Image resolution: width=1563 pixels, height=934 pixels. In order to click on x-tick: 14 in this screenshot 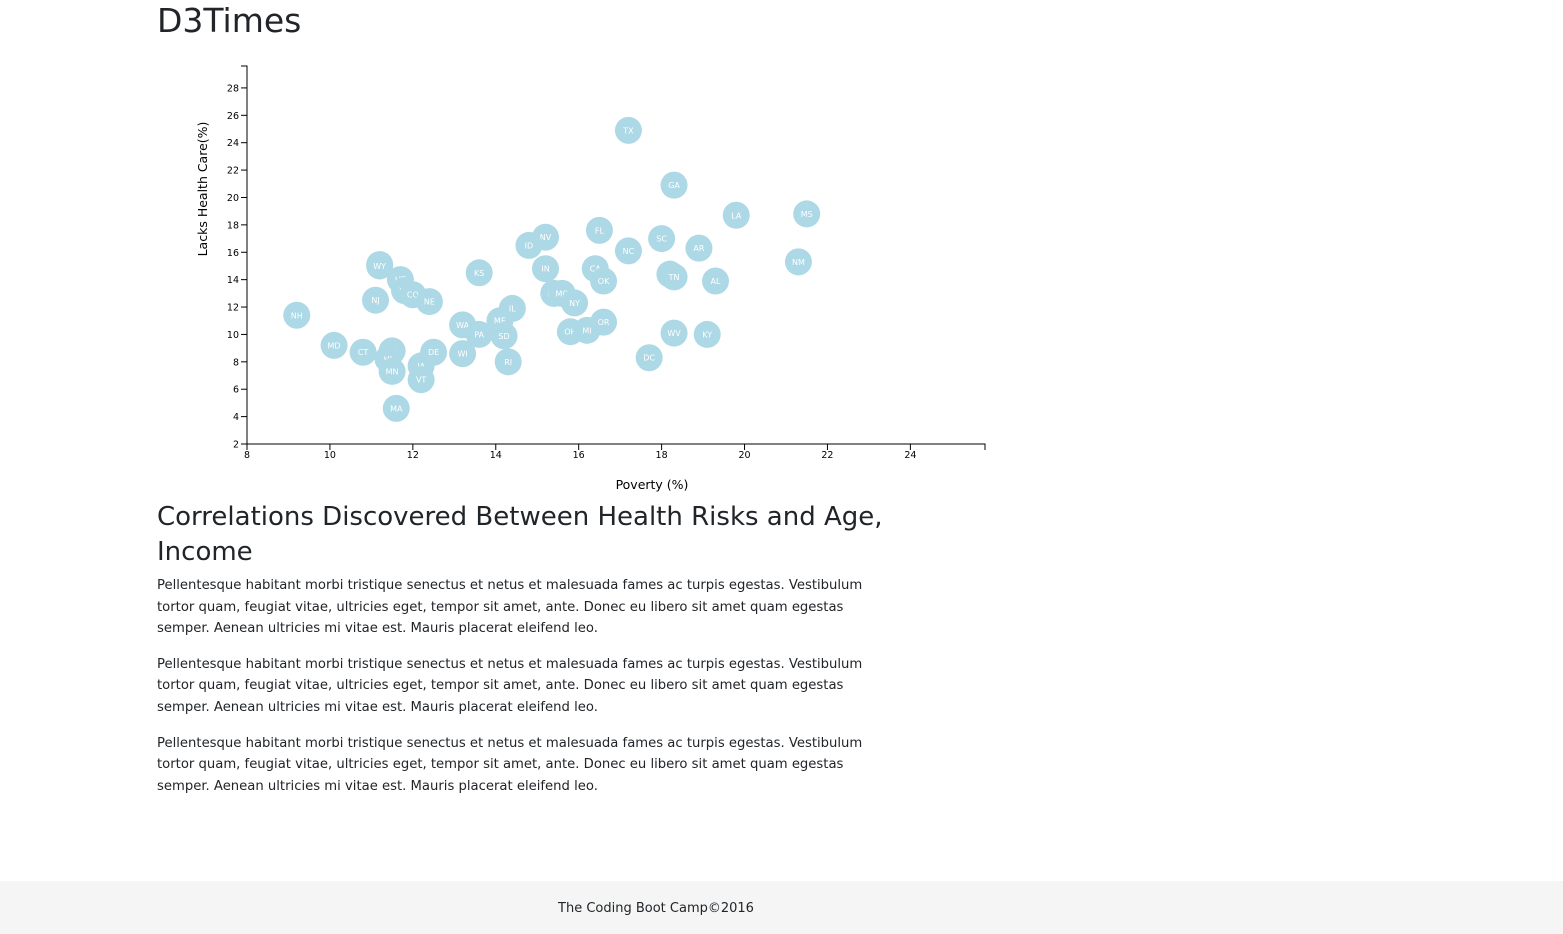, I will do `click(496, 452)`.